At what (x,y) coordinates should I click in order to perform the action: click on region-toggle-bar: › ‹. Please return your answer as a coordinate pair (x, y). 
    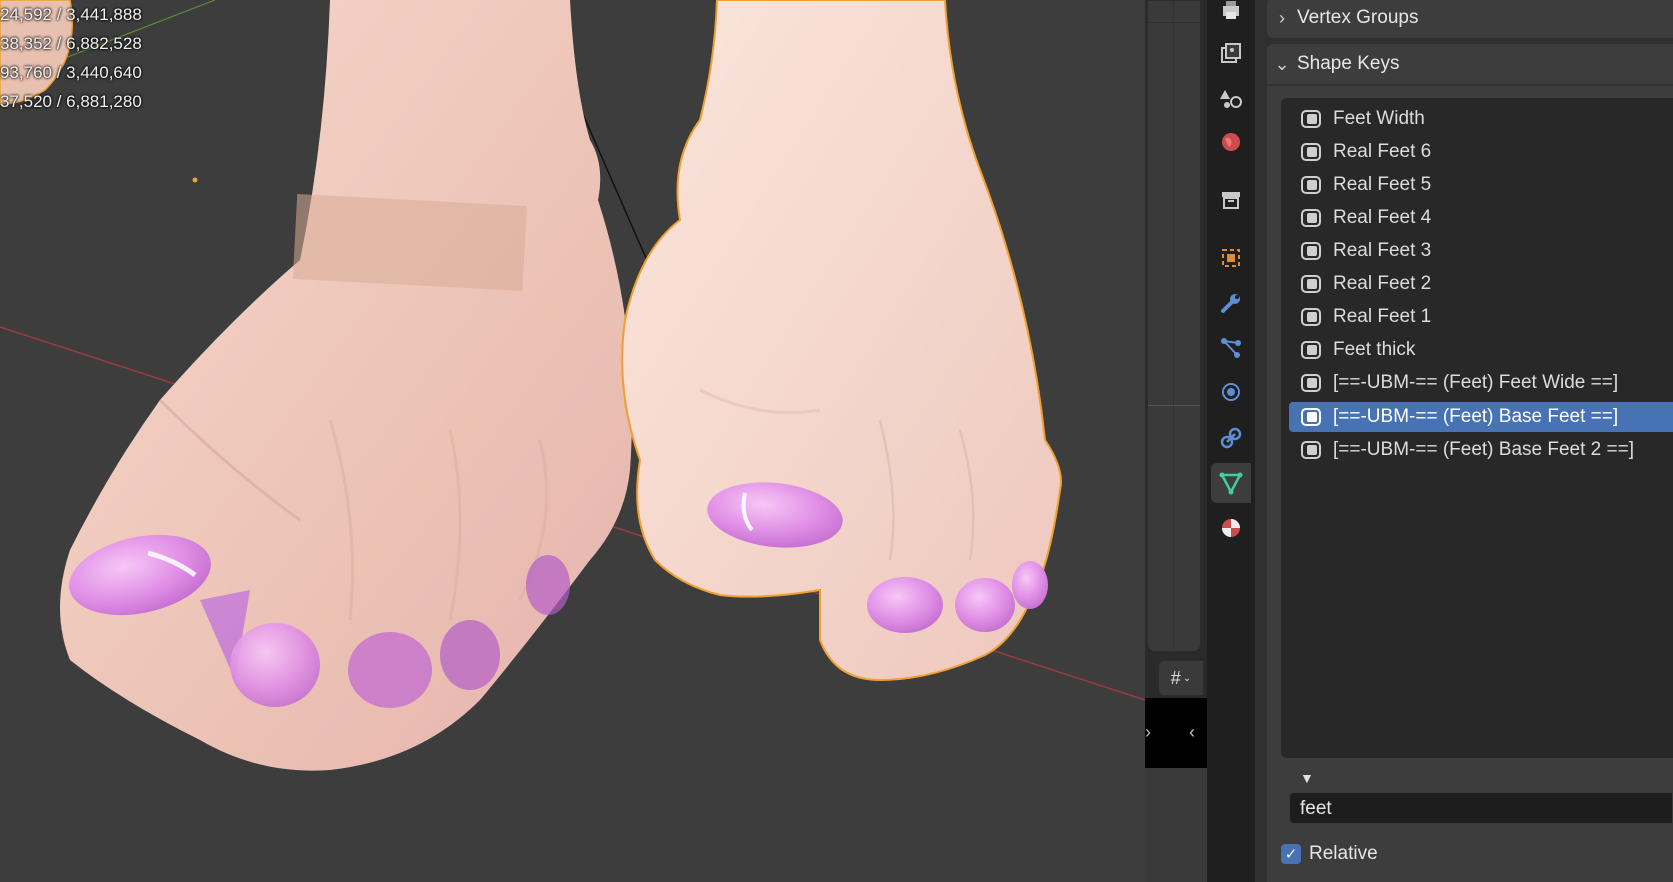
    Looking at the image, I should click on (1176, 733).